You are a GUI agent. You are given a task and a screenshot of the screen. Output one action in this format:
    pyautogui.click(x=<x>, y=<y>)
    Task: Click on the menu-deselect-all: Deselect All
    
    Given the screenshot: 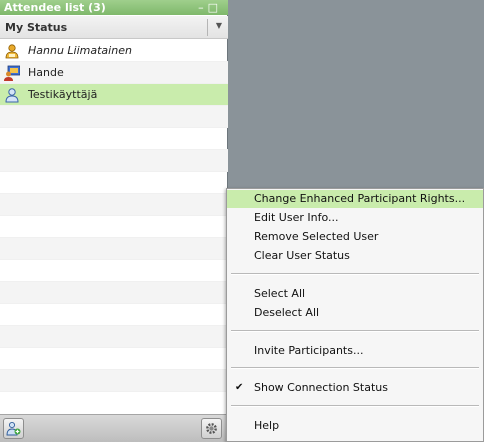 What is the action you would take?
    pyautogui.click(x=355, y=313)
    